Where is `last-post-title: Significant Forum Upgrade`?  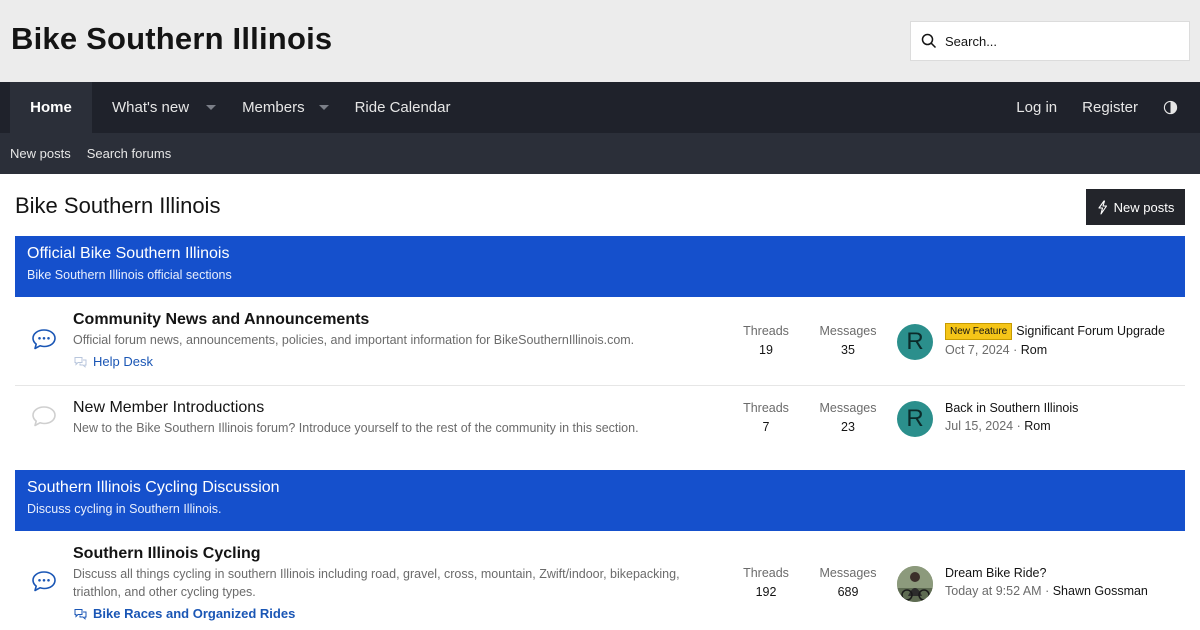
last-post-title: Significant Forum Upgrade is located at coordinates (1090, 331).